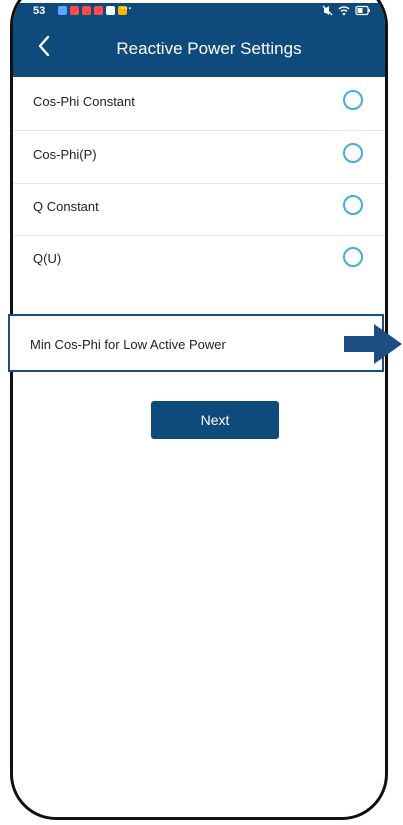 Image resolution: width=403 pixels, height=825 pixels. What do you see at coordinates (128, 344) in the screenshot?
I see `option-label: Min Cos-Phi for Low Active Power` at bounding box center [128, 344].